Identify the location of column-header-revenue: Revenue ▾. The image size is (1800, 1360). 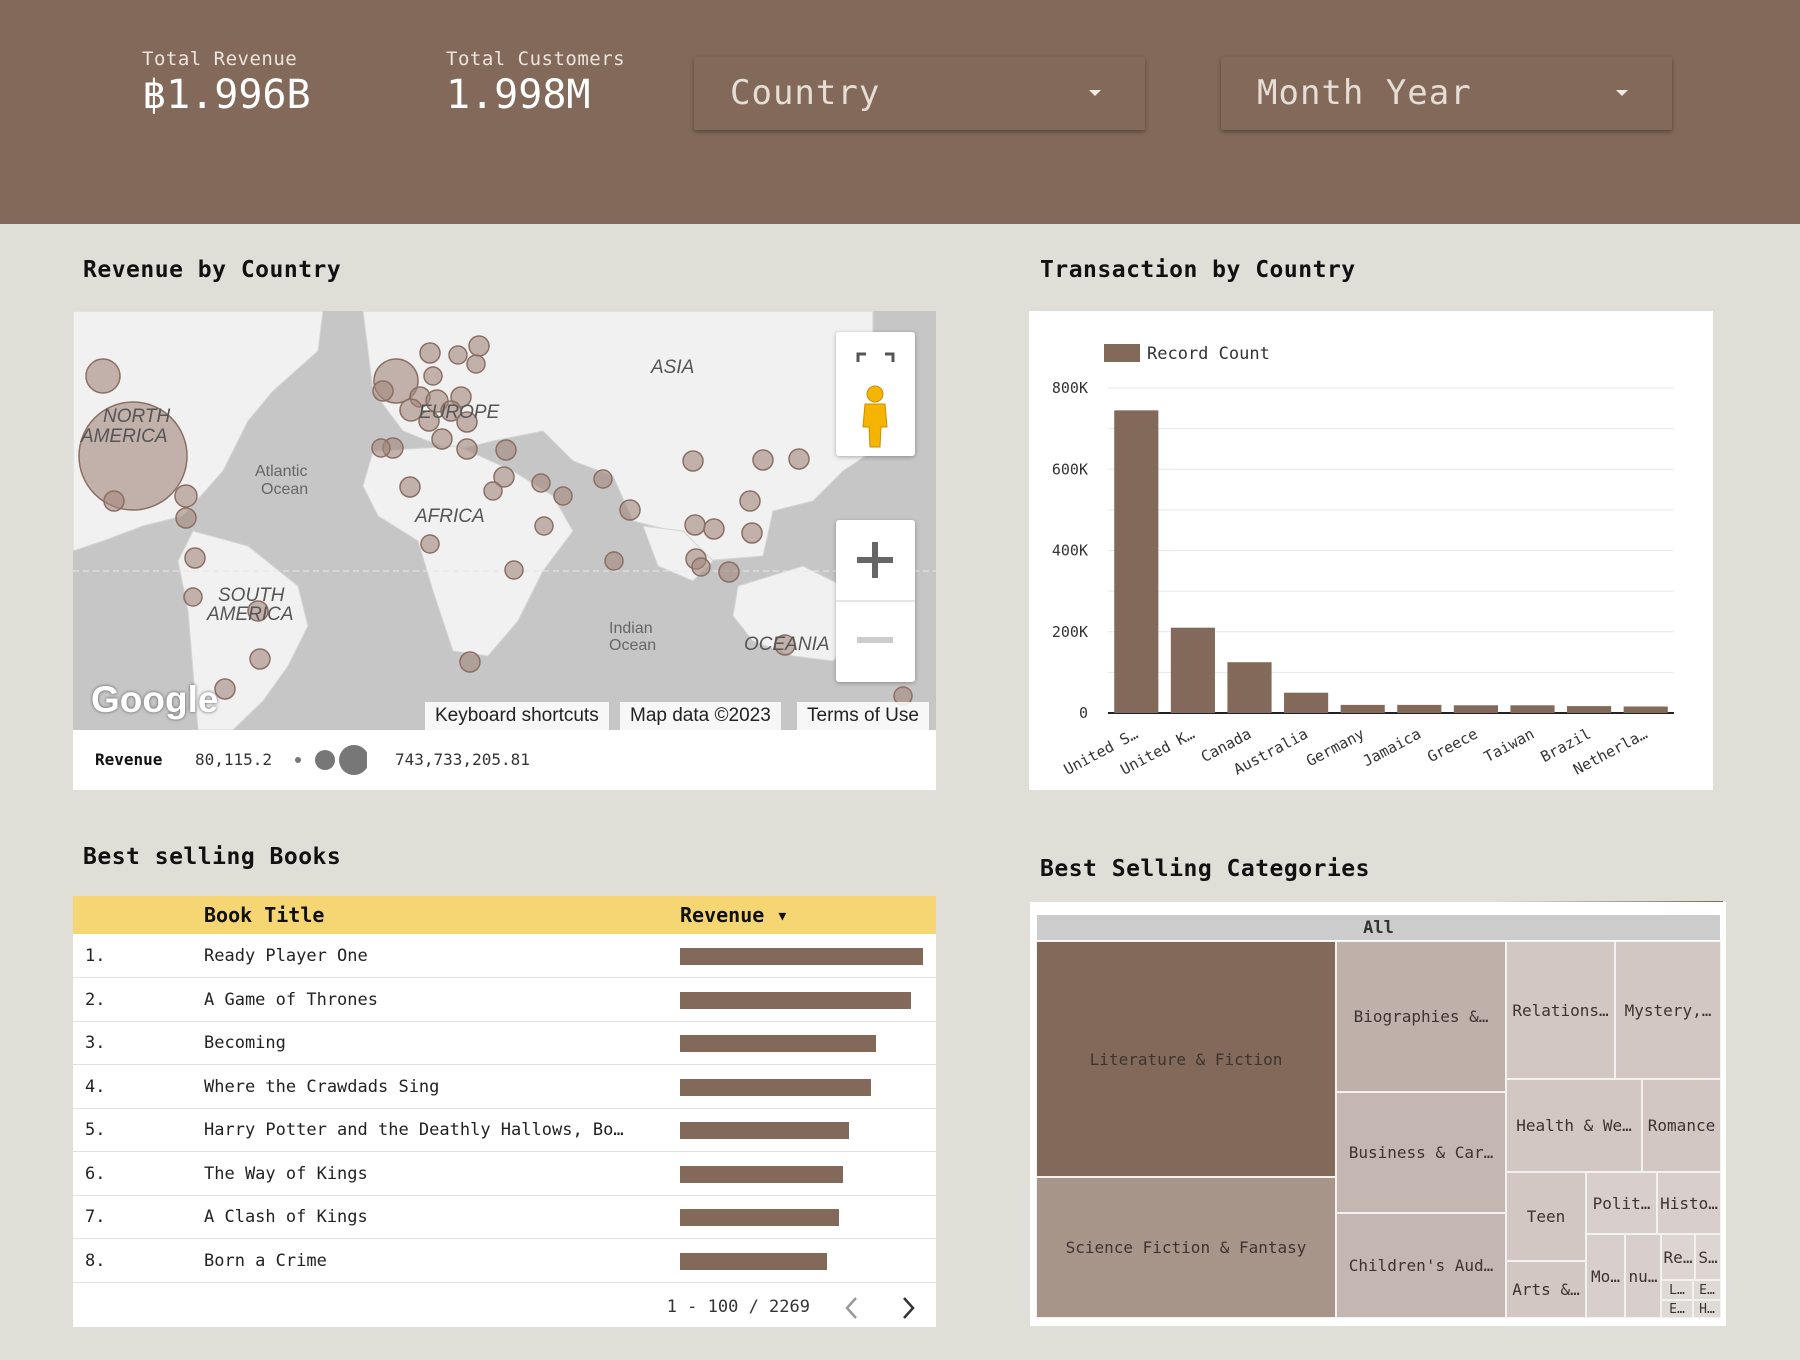
(734, 915).